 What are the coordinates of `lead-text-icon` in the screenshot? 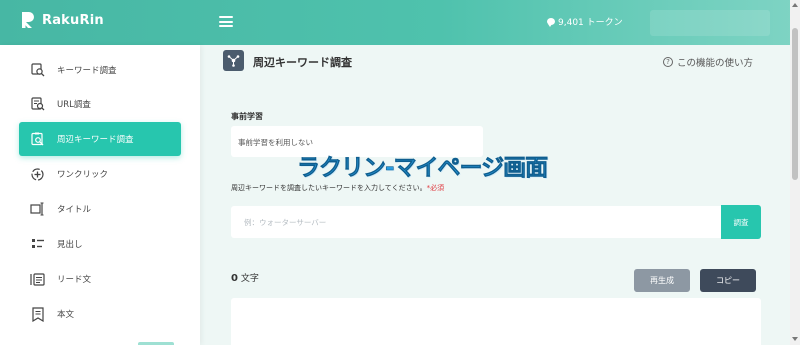 It's located at (37, 279).